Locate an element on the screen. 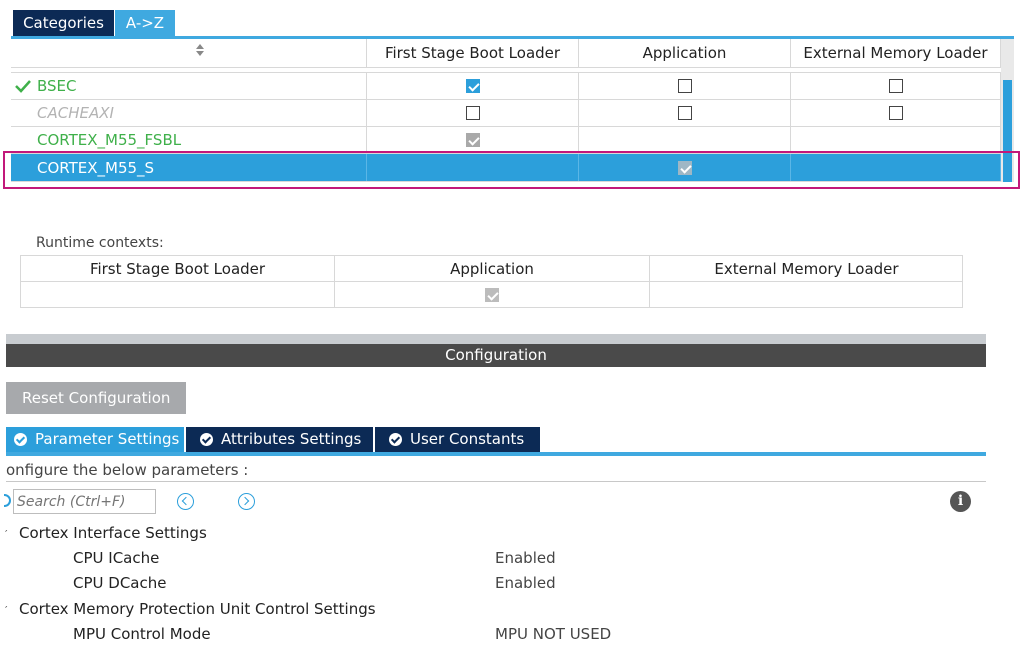 Image resolution: width=1032 pixels, height=659 pixels. header-name-column is located at coordinates (189, 53).